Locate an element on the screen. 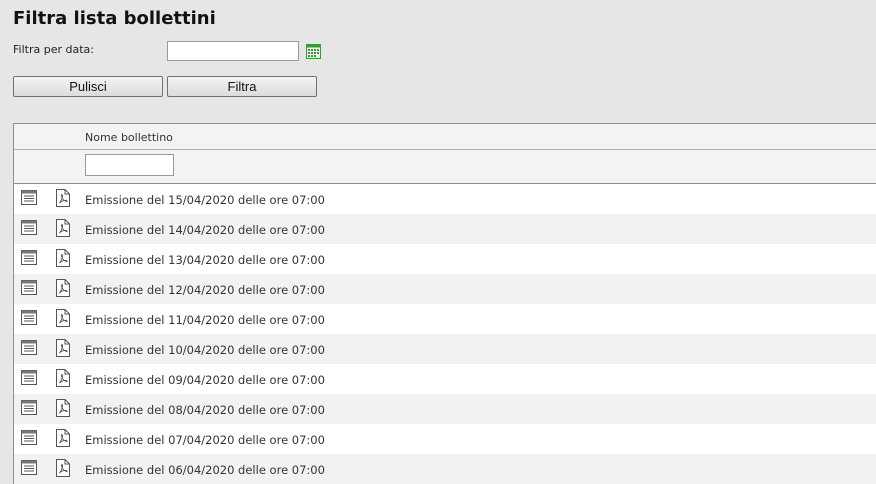 The height and width of the screenshot is (484, 876). column-header-name: Nome bollettino is located at coordinates (129, 137).